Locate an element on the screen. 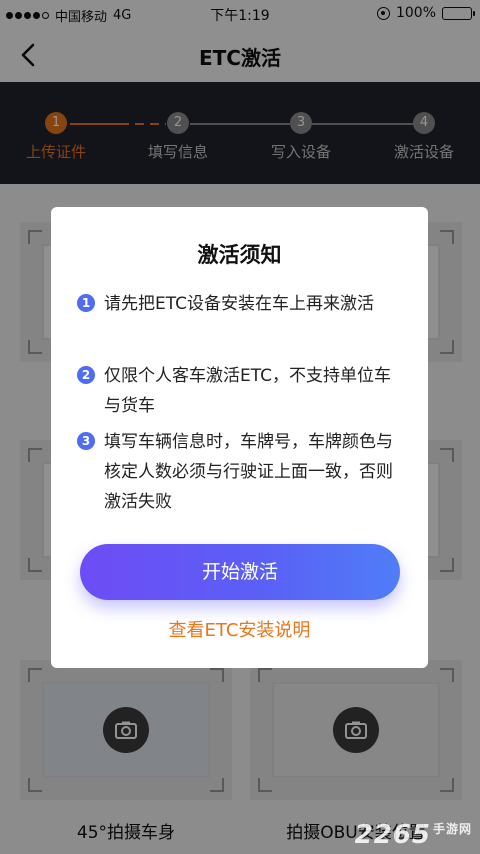 This screenshot has height=854, width=480. notice-number-badge: 2 is located at coordinates (86, 375).